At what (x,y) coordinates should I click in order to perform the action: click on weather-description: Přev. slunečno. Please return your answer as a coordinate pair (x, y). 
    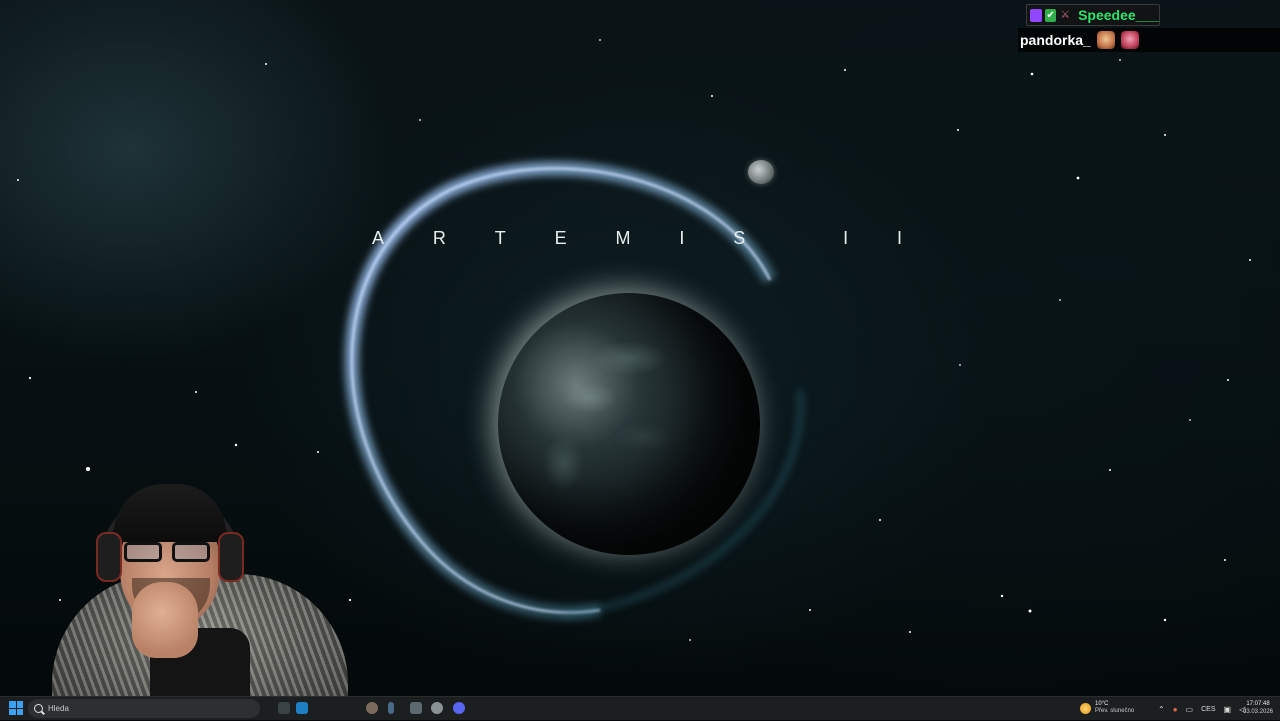
    Looking at the image, I should click on (1115, 711).